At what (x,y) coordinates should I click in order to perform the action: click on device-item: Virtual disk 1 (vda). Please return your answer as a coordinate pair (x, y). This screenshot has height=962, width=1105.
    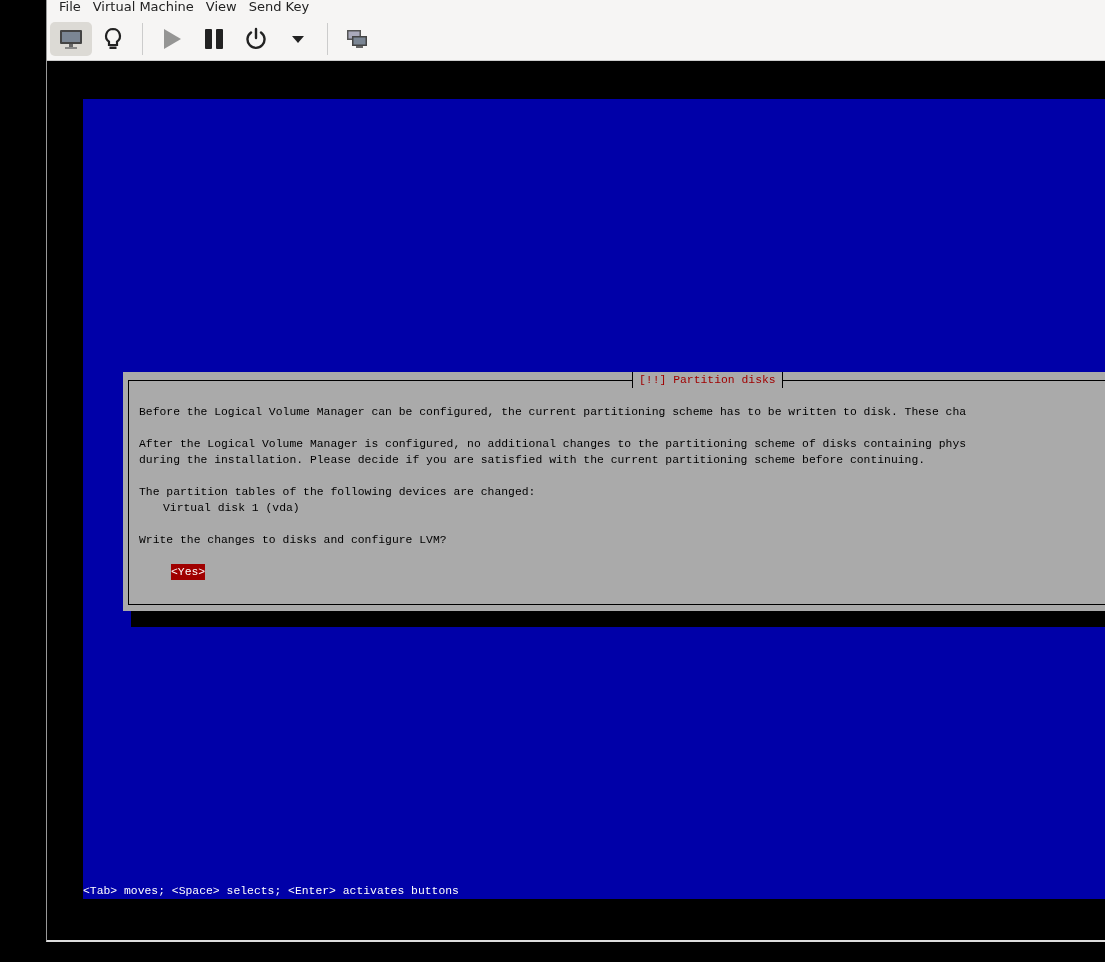
    Looking at the image, I should click on (231, 508).